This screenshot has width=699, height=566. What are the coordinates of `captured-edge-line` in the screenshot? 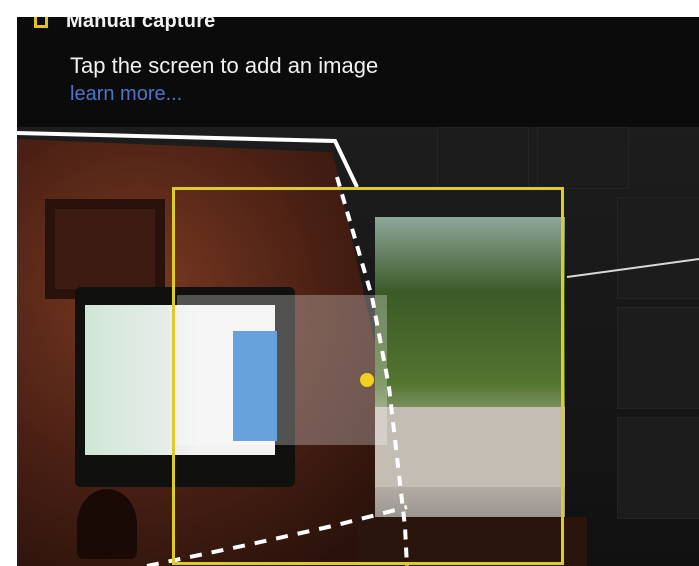 It's located at (188, 159).